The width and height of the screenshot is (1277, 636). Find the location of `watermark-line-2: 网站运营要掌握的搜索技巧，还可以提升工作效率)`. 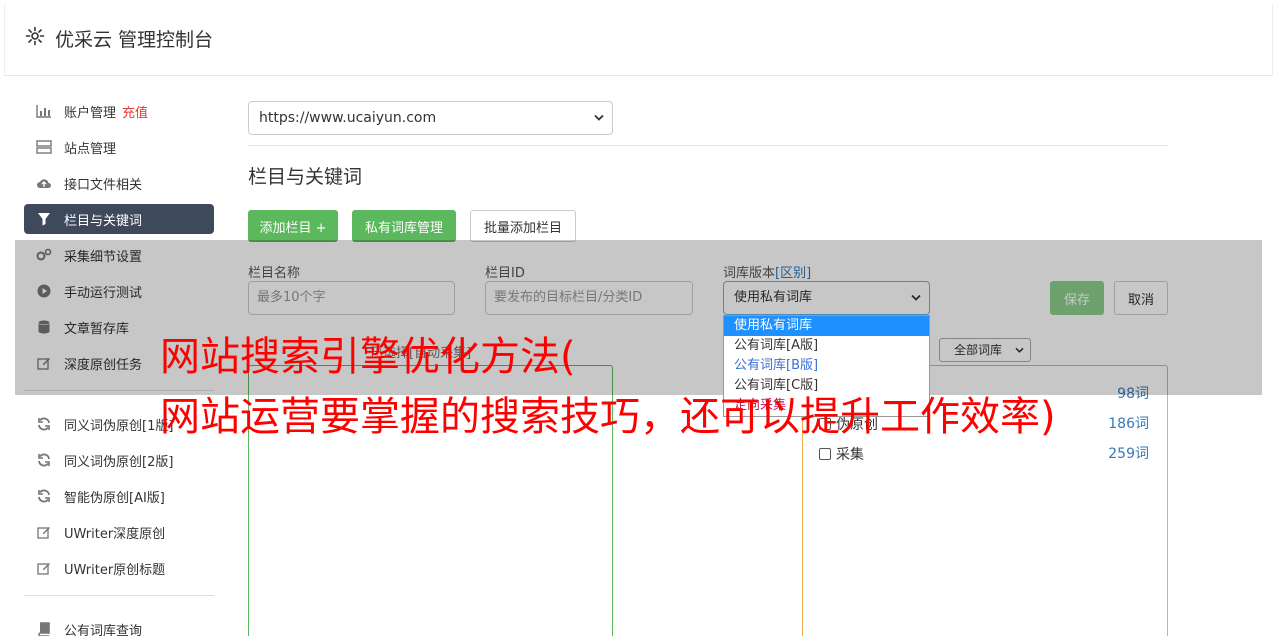

watermark-line-2: 网站运营要掌握的搜索技巧，还可以提升工作效率) is located at coordinates (608, 417).